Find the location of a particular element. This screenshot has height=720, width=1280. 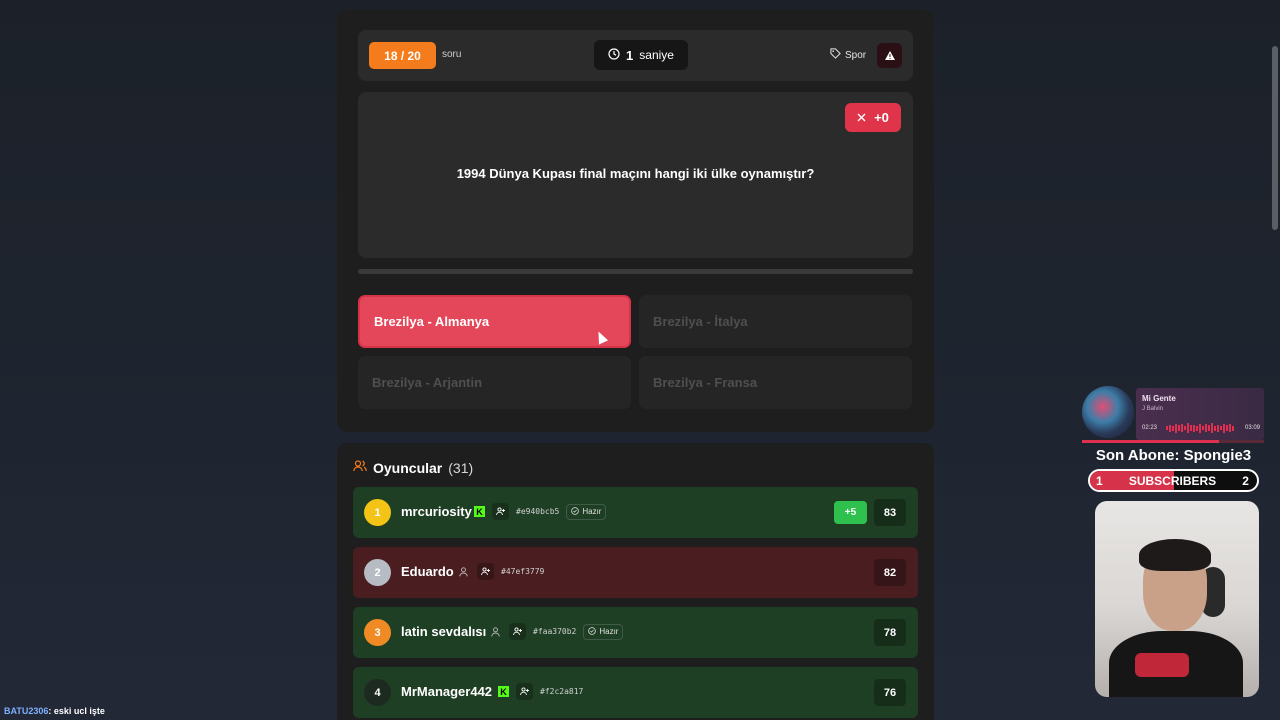

answer-option-label: Brezilya - Arjantin is located at coordinates (427, 382).